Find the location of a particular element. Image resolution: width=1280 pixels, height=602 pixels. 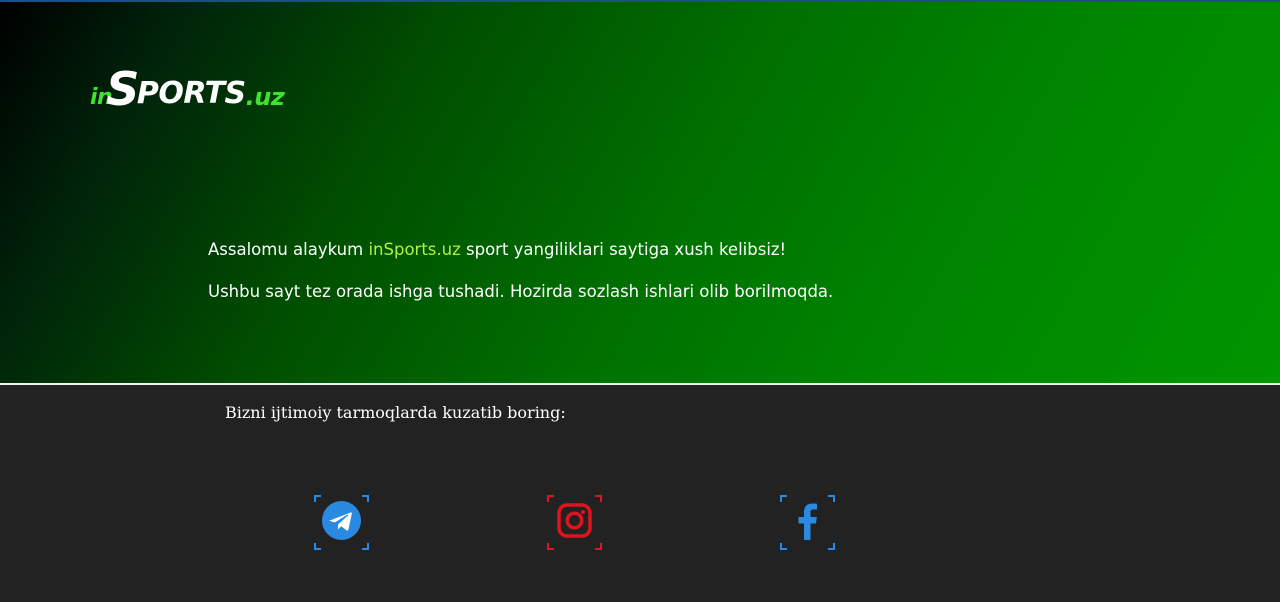

site-logo: in S PORTS .uz is located at coordinates (187, 88).